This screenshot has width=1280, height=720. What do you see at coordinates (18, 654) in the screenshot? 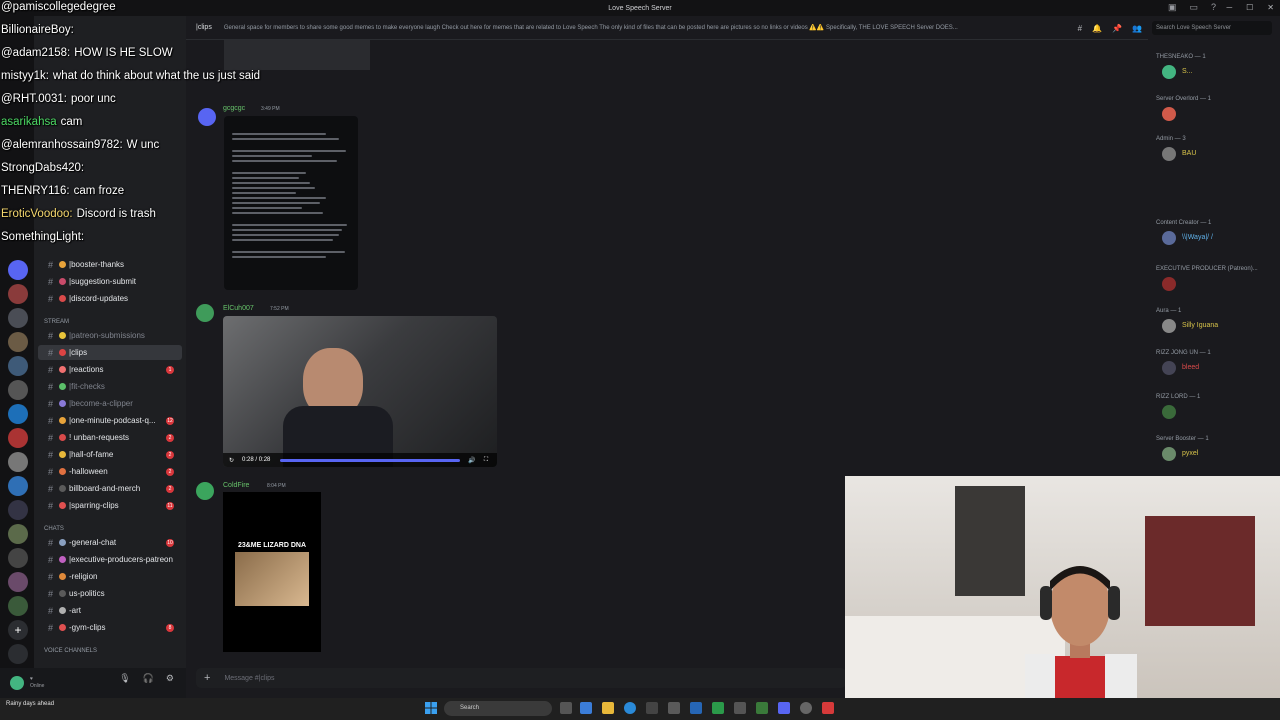
I see `discover-icon` at bounding box center [18, 654].